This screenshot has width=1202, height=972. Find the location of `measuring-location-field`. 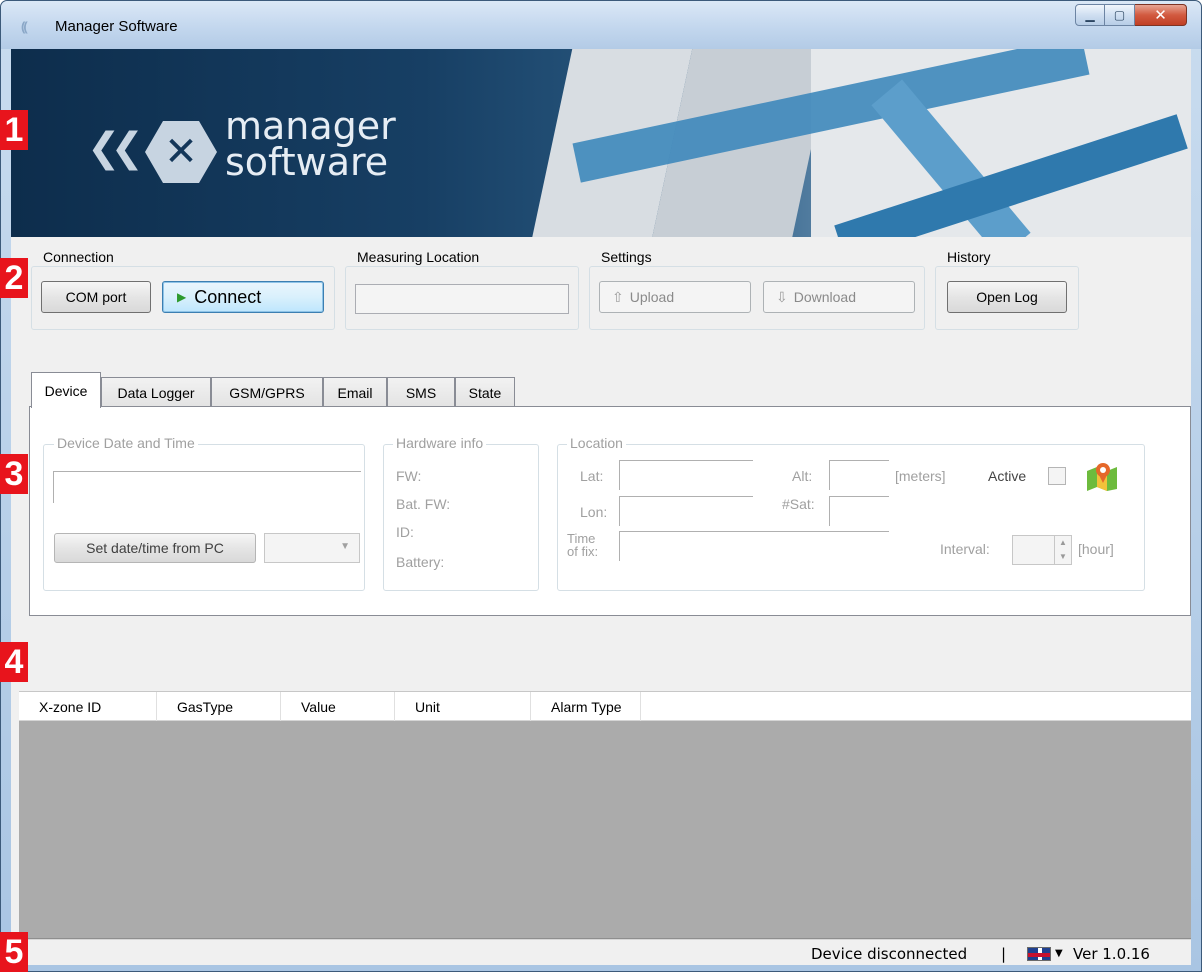

measuring-location-field is located at coordinates (462, 299).